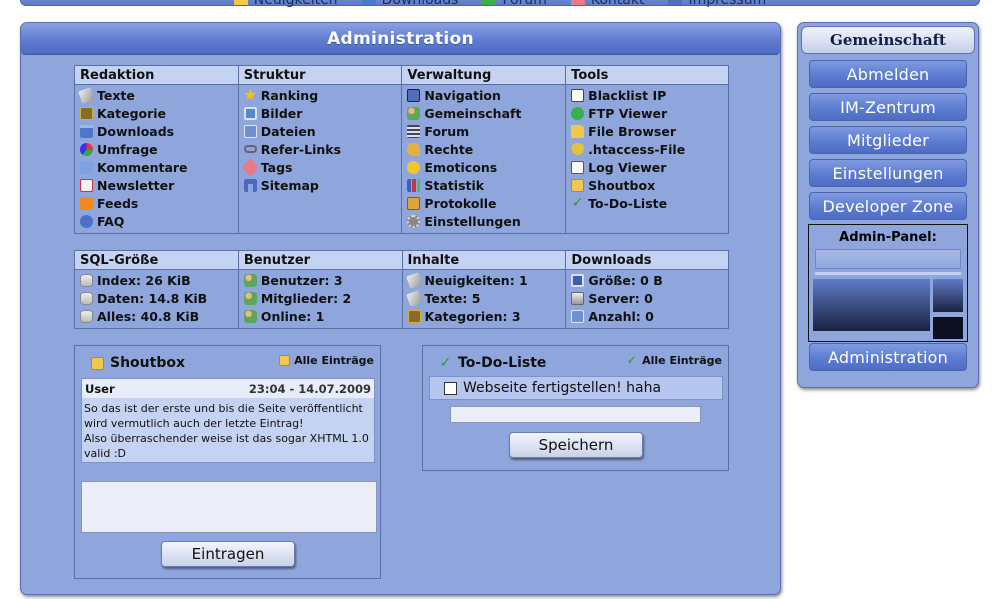 This screenshot has width=999, height=599. What do you see at coordinates (647, 203) in the screenshot?
I see `menu-link-to-do-liste: ✓ To-Do-Liste` at bounding box center [647, 203].